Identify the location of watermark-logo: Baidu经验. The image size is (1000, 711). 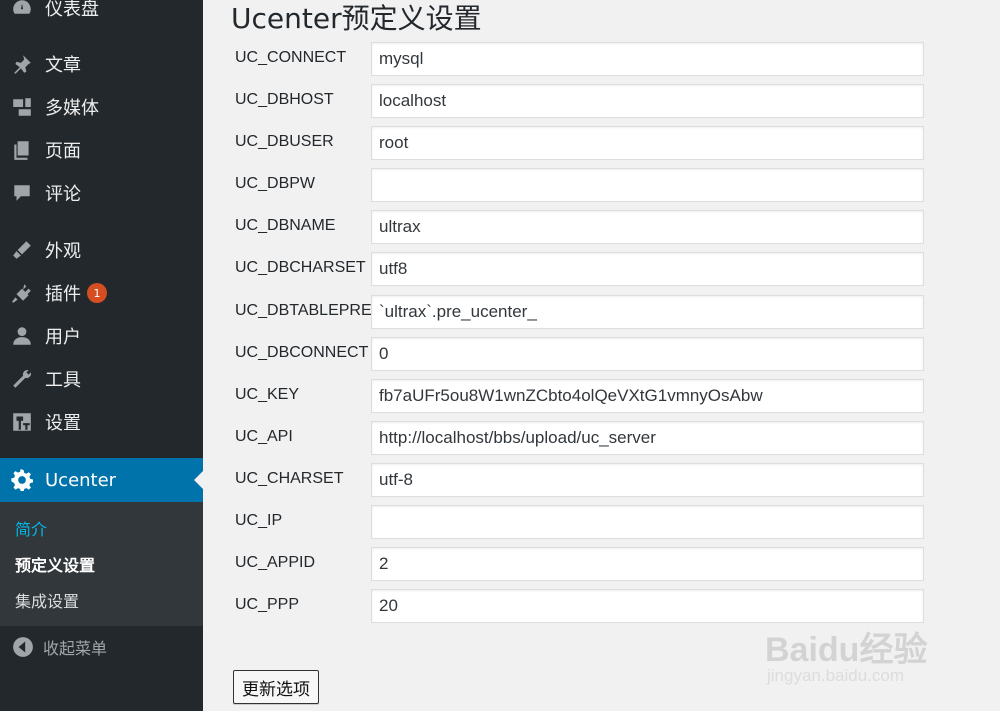
(846, 650).